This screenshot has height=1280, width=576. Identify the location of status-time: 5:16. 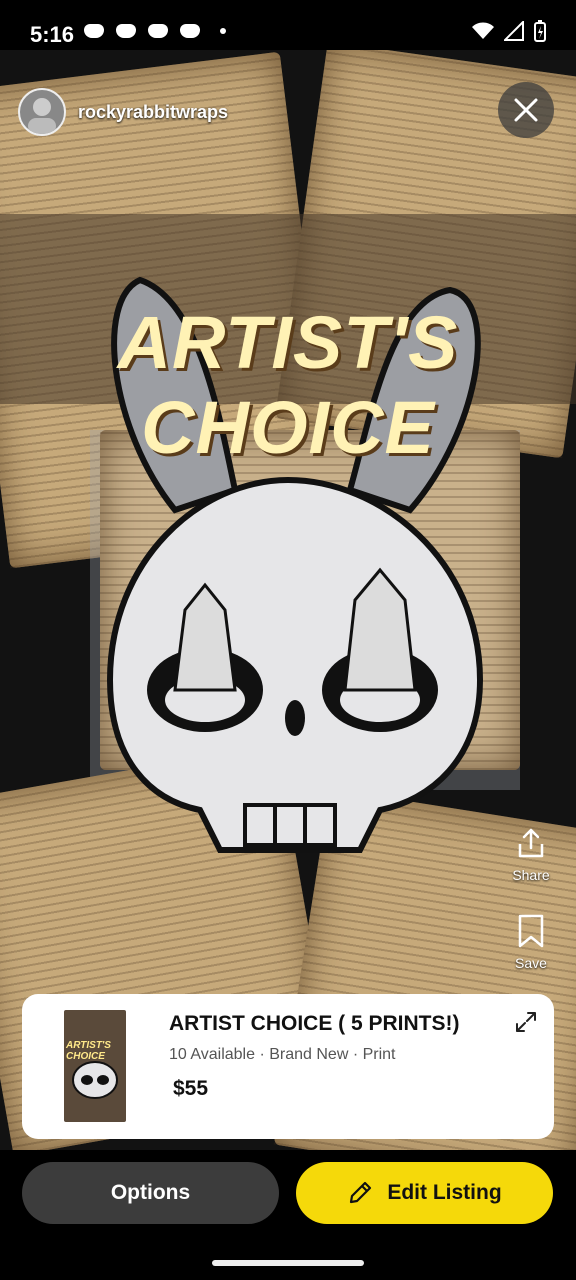
(52, 34).